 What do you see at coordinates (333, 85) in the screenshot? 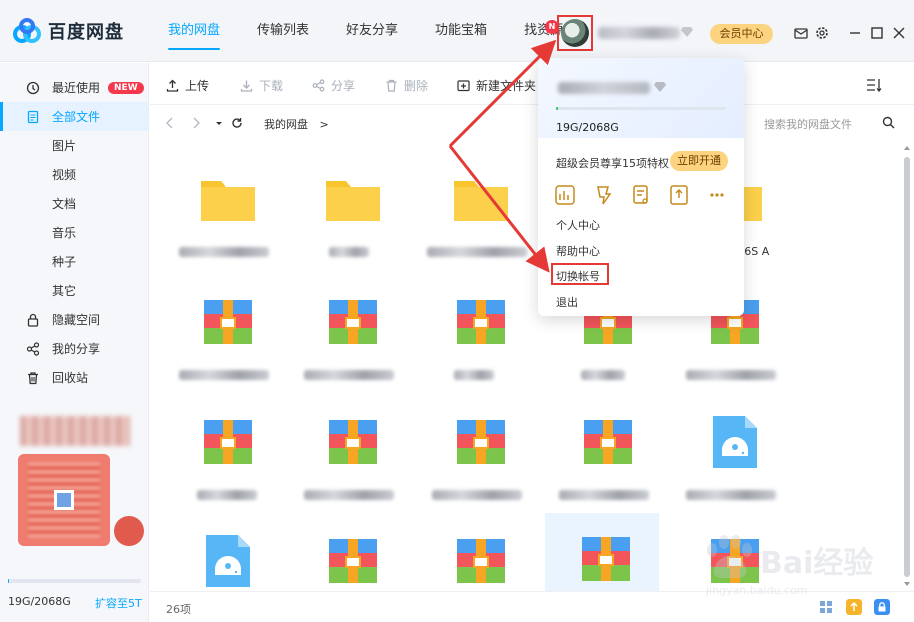
I see `share-button: 分享` at bounding box center [333, 85].